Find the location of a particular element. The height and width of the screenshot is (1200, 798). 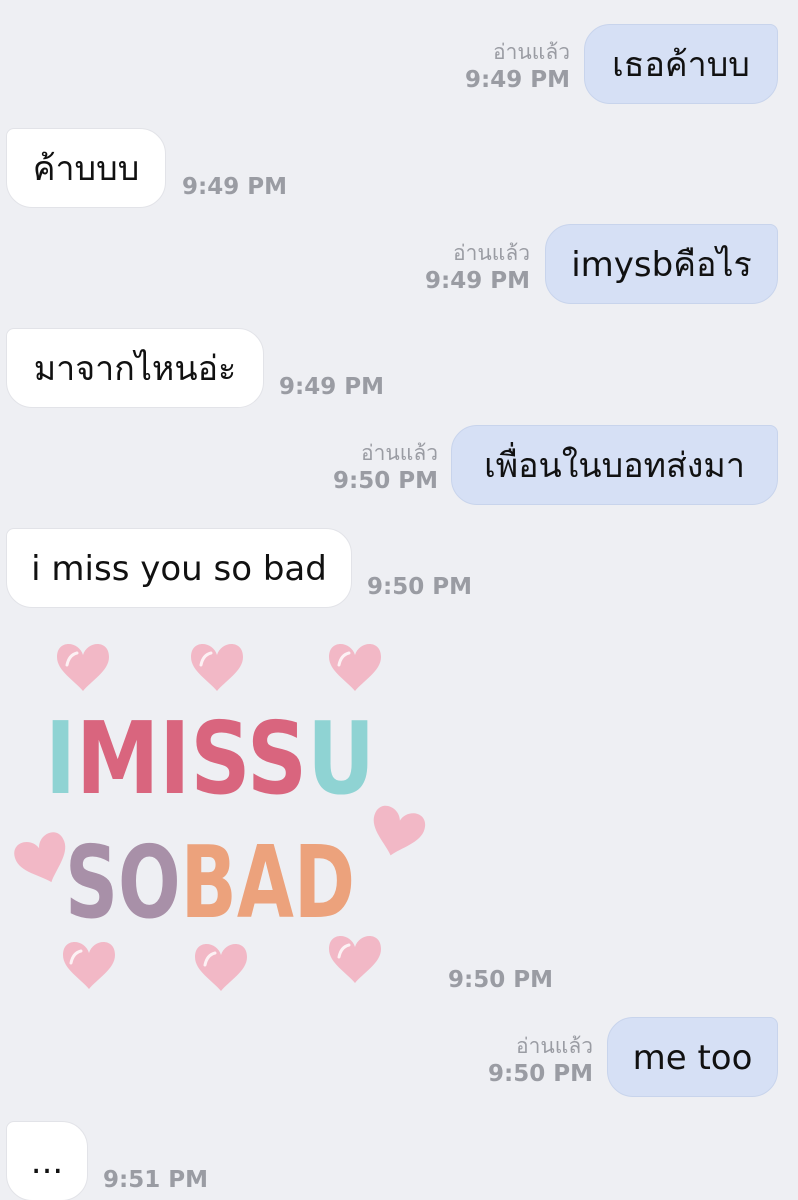

sticker-text-line1: IMISSU is located at coordinates (210, 758).